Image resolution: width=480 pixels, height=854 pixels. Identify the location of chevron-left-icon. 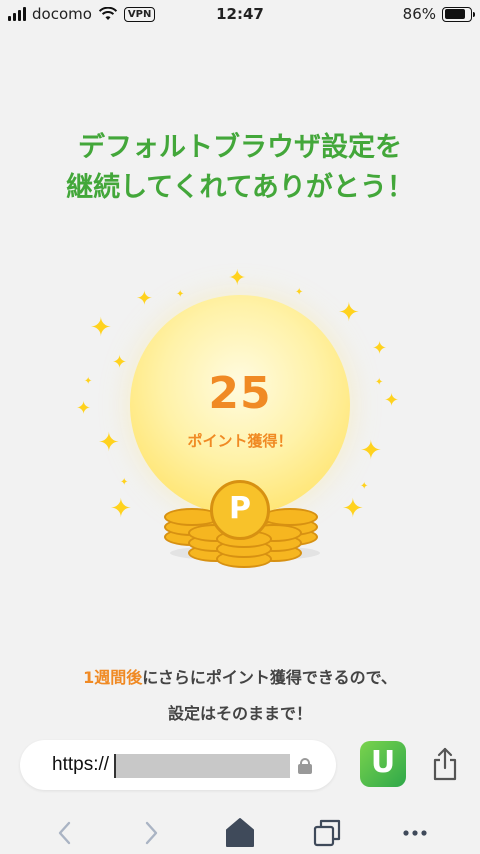
(65, 833).